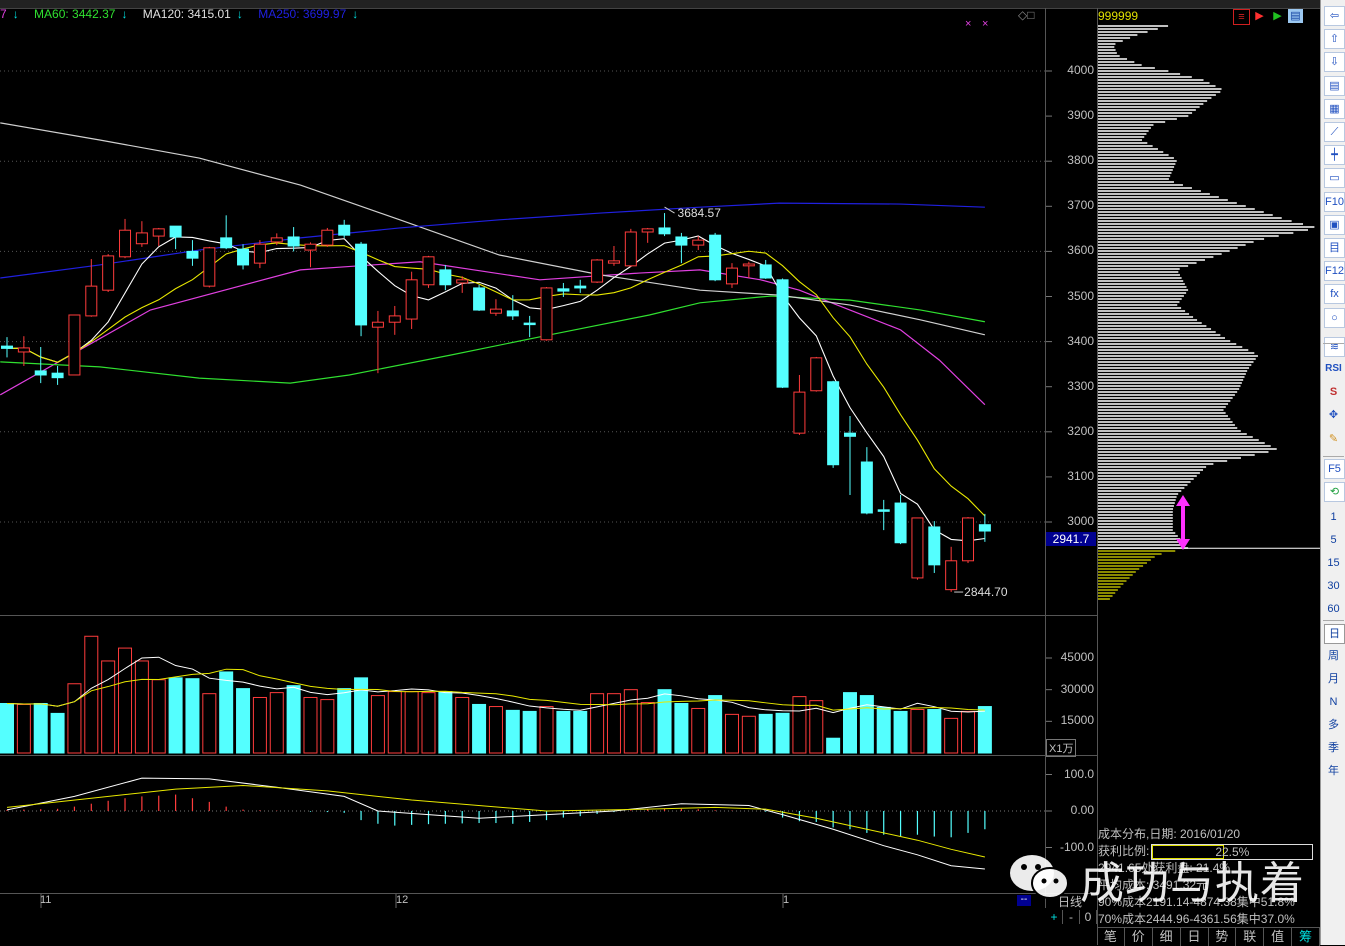 The image size is (1345, 946). Describe the element at coordinates (1333, 517) in the screenshot. I see `period-0: 1` at that location.